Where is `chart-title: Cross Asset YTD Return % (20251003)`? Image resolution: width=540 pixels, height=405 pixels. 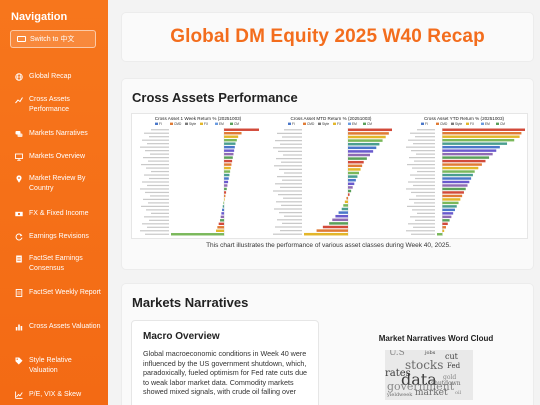 chart-title: Cross Asset YTD Return % (20251003) is located at coordinates (464, 118).